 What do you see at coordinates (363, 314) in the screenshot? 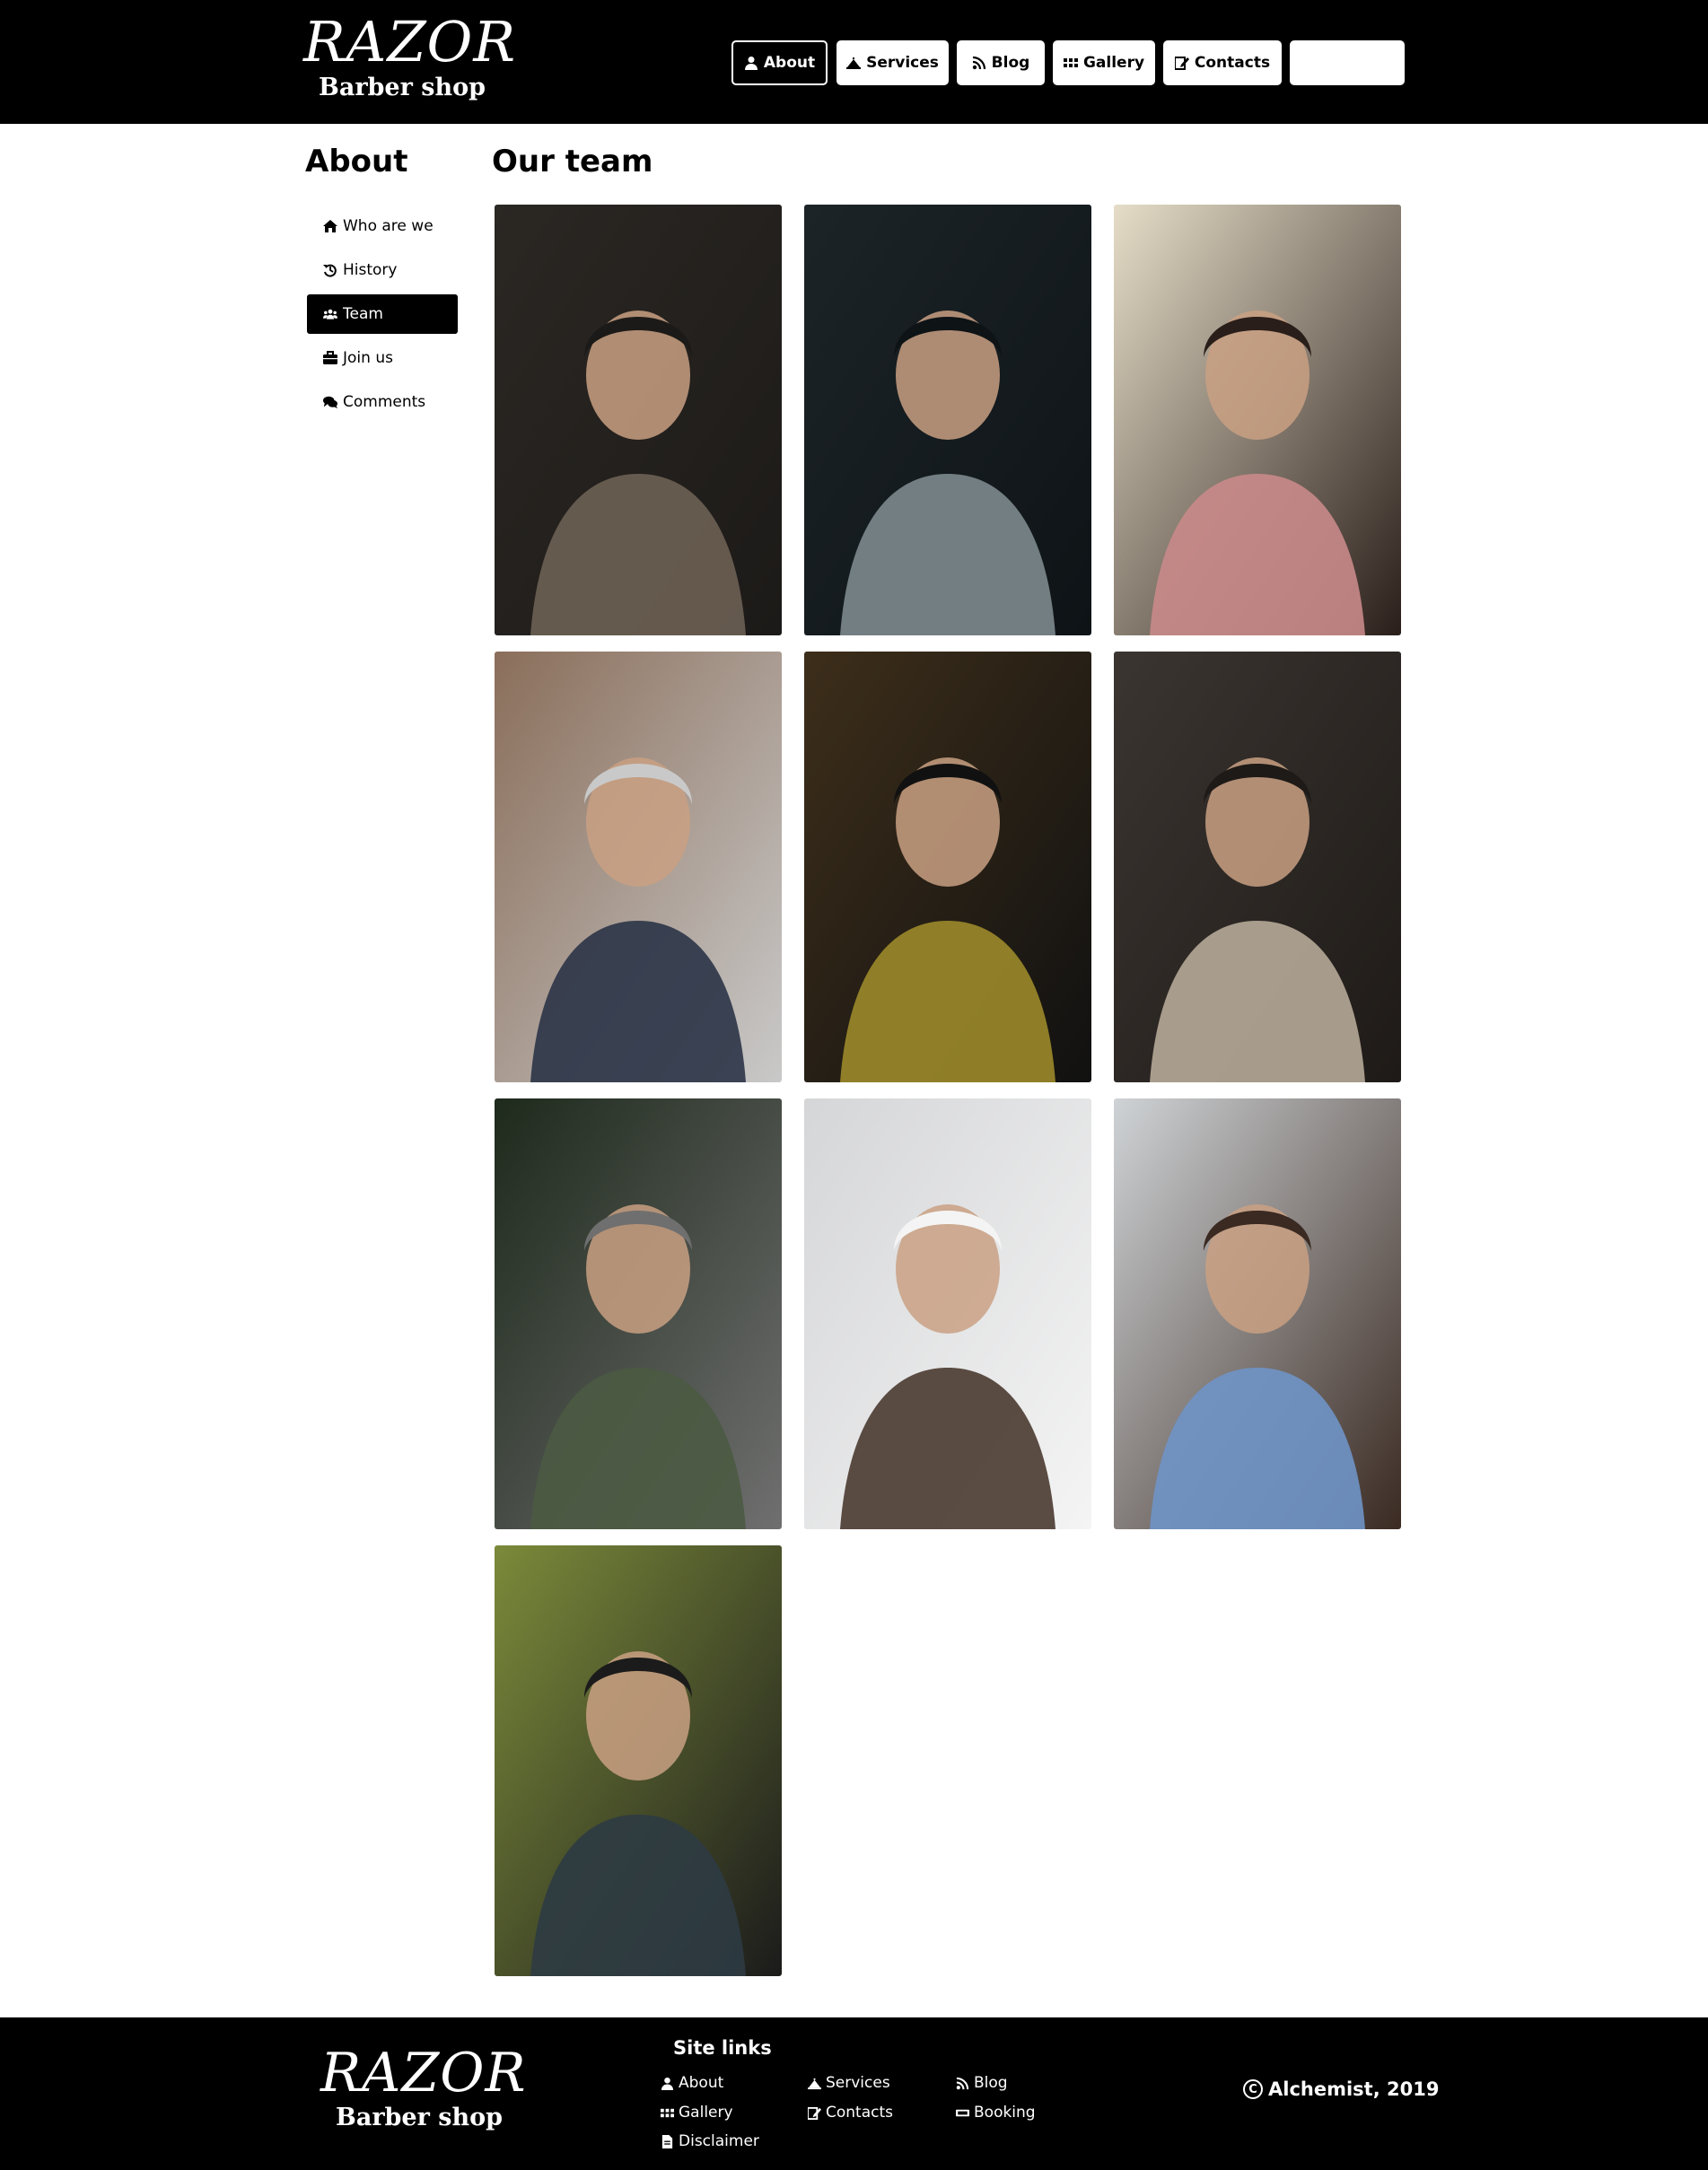
I see `sidebar-item-label: Team` at bounding box center [363, 314].